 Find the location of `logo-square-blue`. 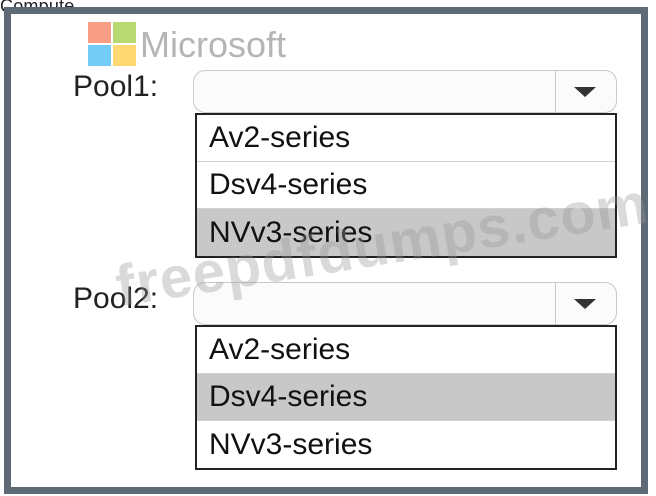

logo-square-blue is located at coordinates (99, 55).